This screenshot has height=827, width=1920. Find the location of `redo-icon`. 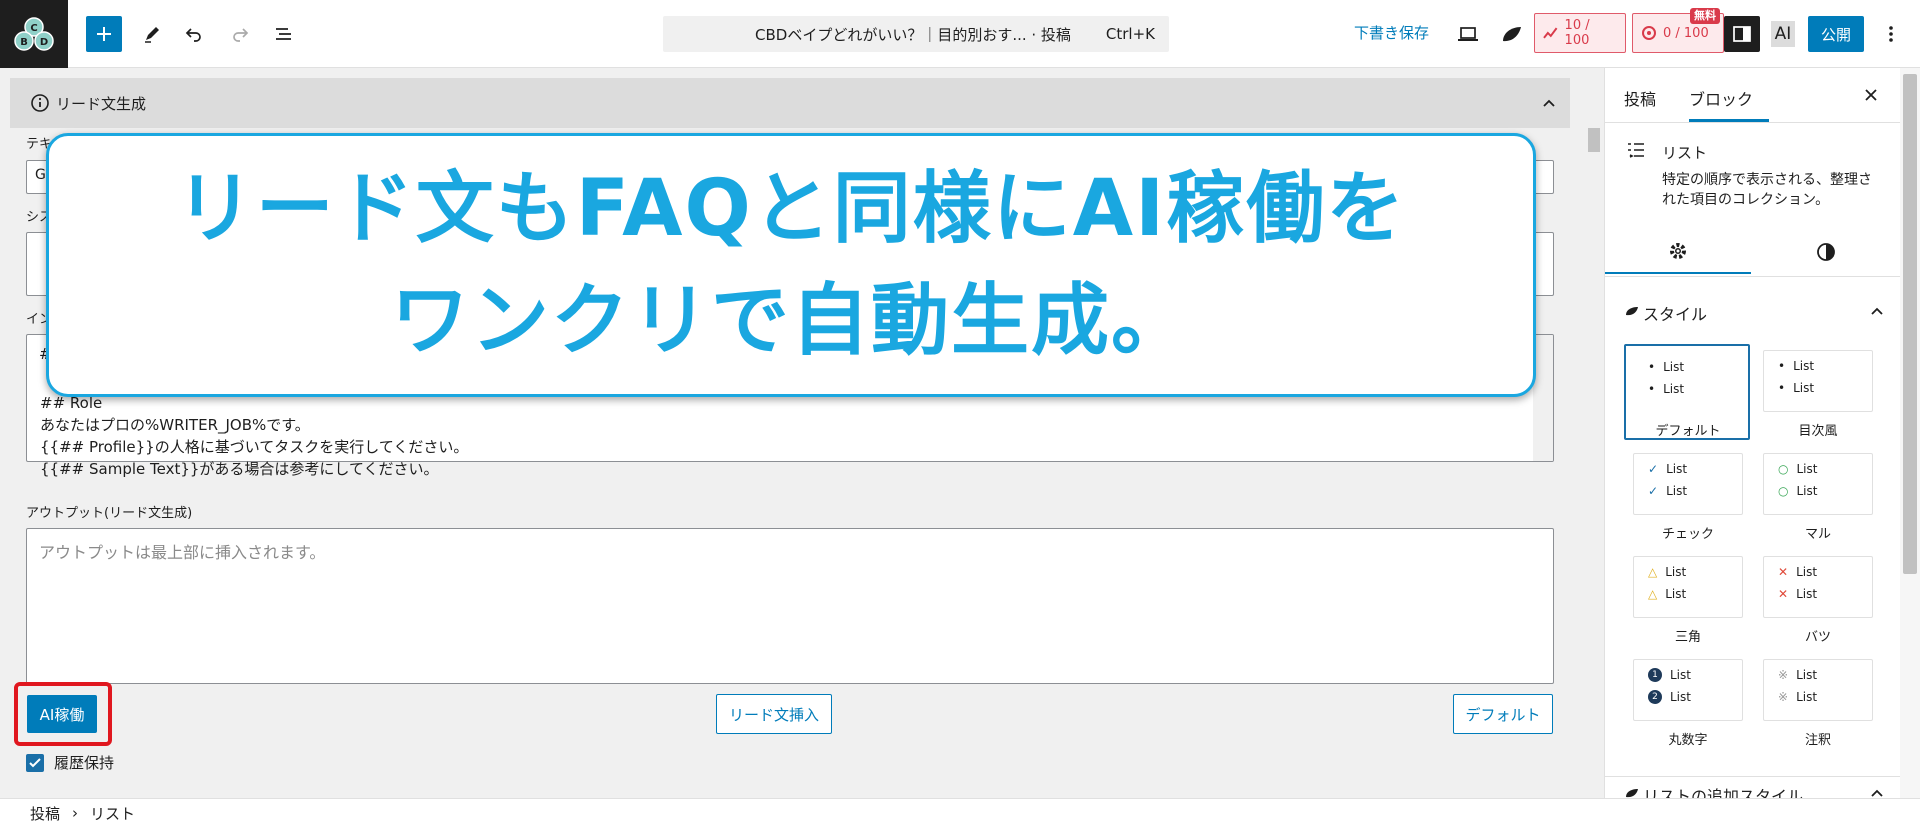

redo-icon is located at coordinates (241, 35).